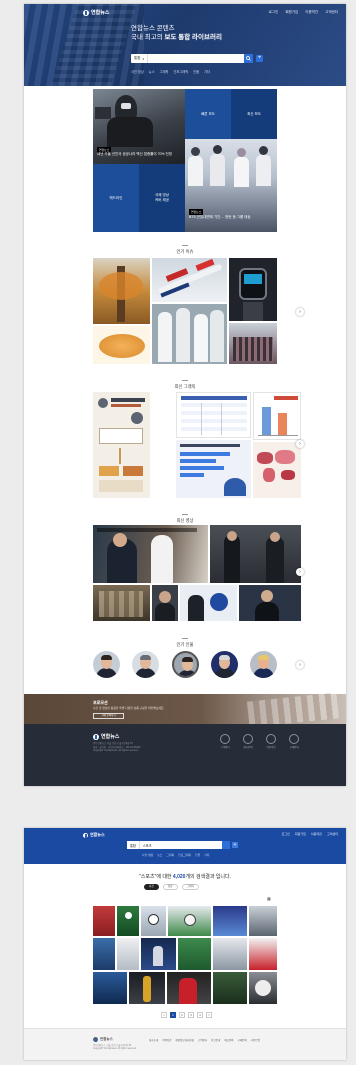 This screenshot has height=1065, width=356. Describe the element at coordinates (241, 1040) in the screenshot. I see `footer-link: 구매문의` at that location.